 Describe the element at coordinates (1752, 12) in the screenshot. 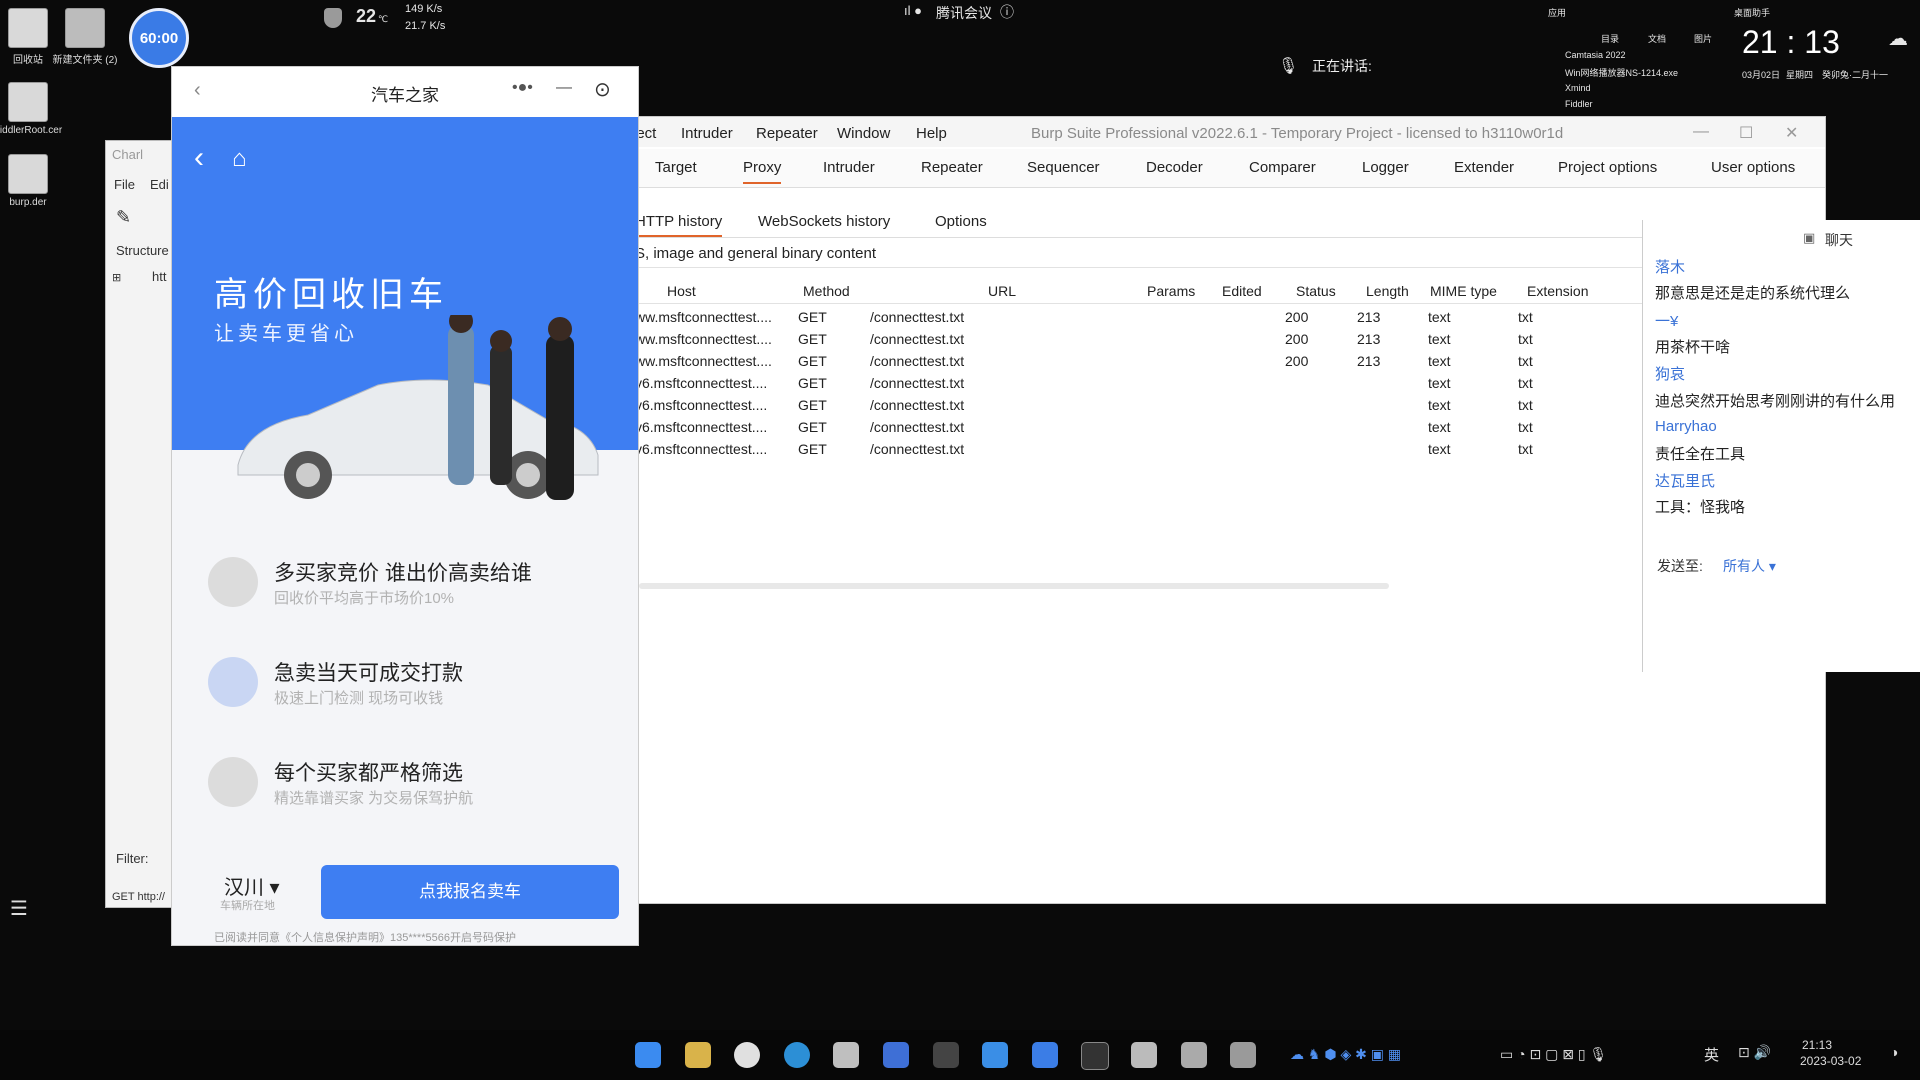

I see `widget-tab-desktop-helper: 桌面助手` at that location.